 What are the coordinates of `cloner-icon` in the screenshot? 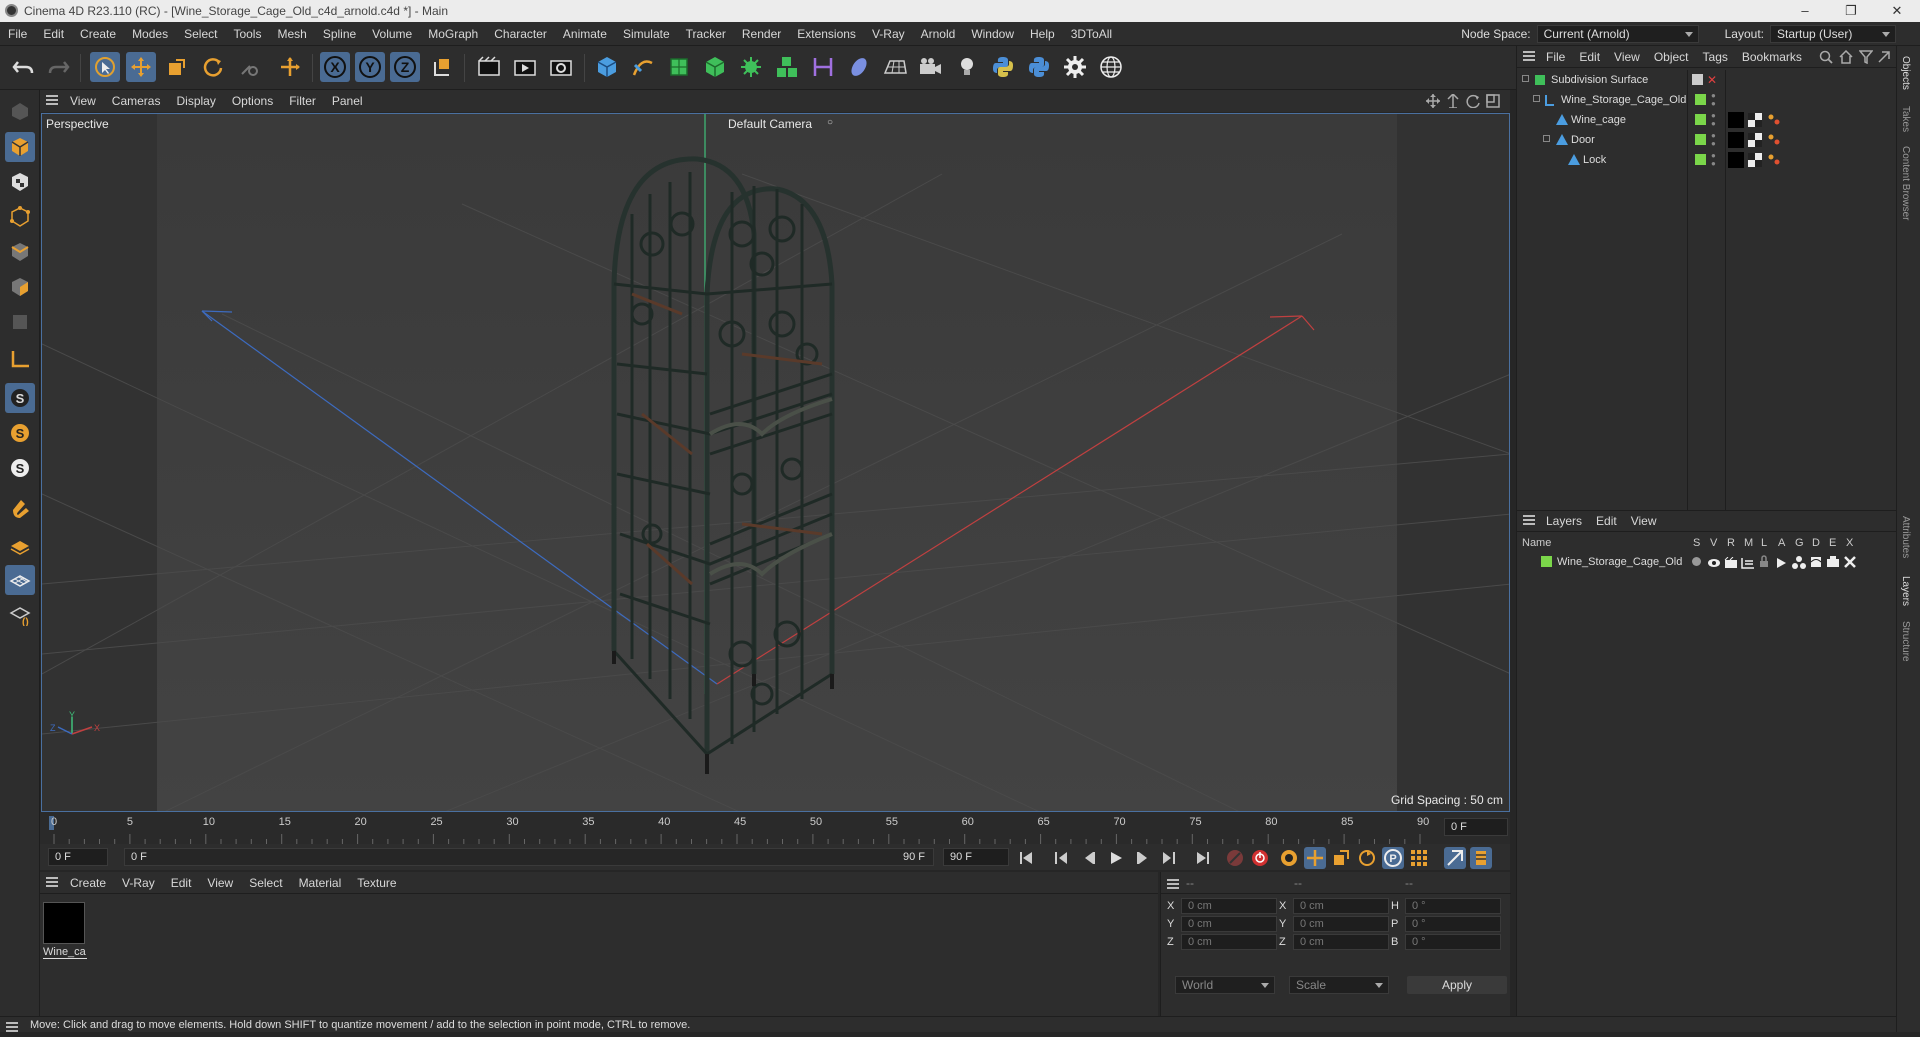 It's located at (751, 67).